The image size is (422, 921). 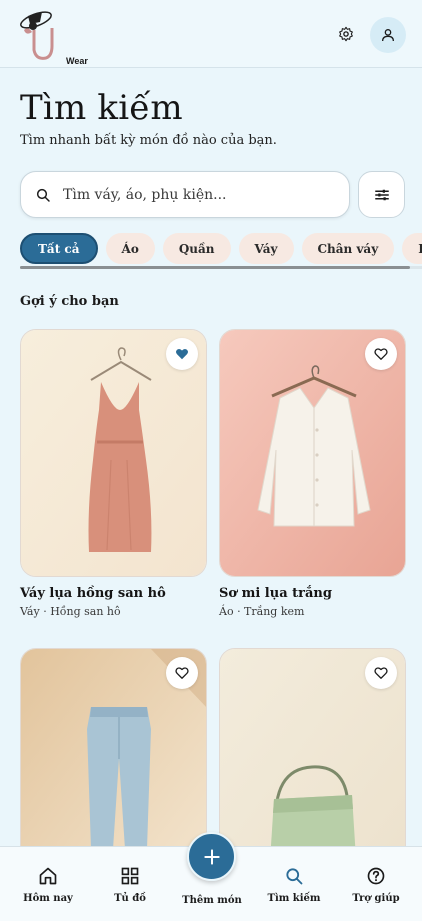 What do you see at coordinates (206, 194) in the screenshot?
I see `search-input` at bounding box center [206, 194].